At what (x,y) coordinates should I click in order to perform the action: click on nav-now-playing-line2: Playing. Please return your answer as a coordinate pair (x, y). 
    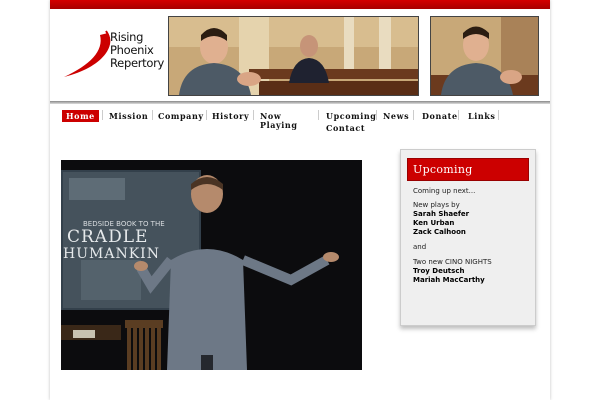
    Looking at the image, I should click on (279, 125).